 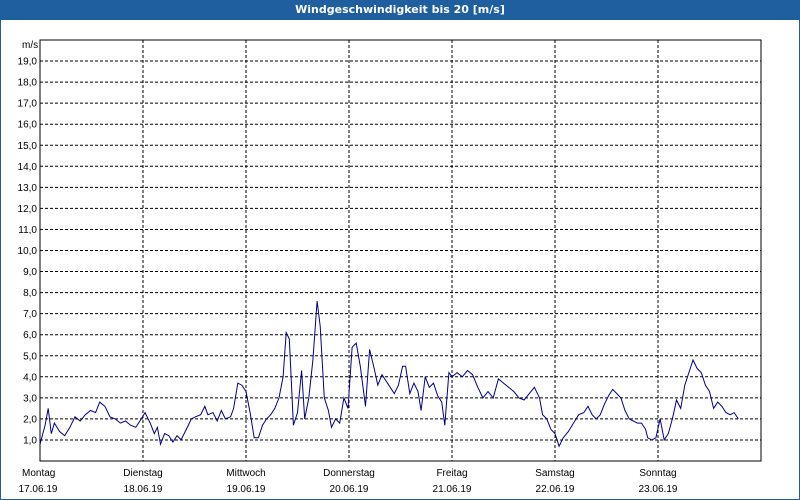 What do you see at coordinates (28, 188) in the screenshot?
I see `y-tick-label: 13,0` at bounding box center [28, 188].